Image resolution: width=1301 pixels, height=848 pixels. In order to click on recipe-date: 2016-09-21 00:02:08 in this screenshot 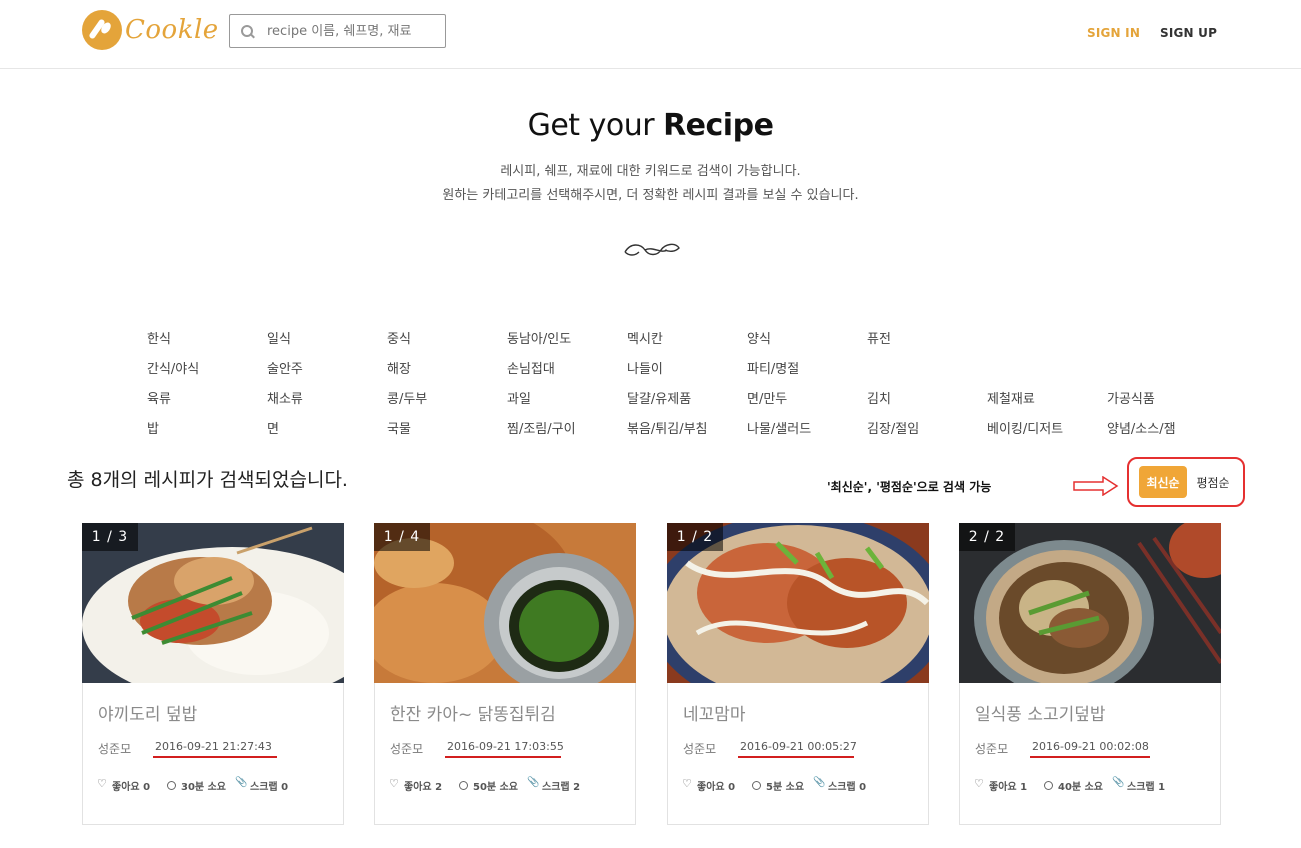, I will do `click(1090, 746)`.